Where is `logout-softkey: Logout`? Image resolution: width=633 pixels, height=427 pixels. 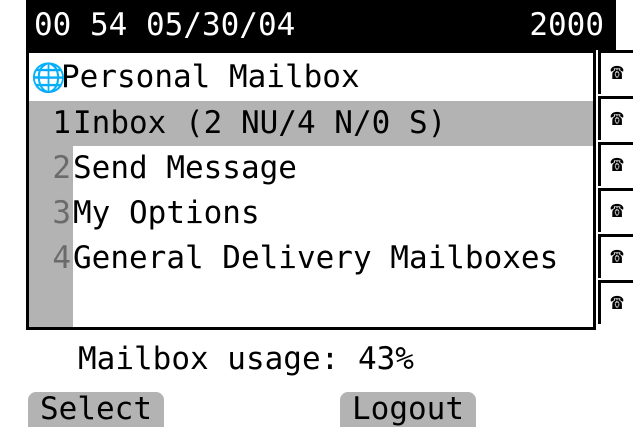
logout-softkey: Logout is located at coordinates (408, 409).